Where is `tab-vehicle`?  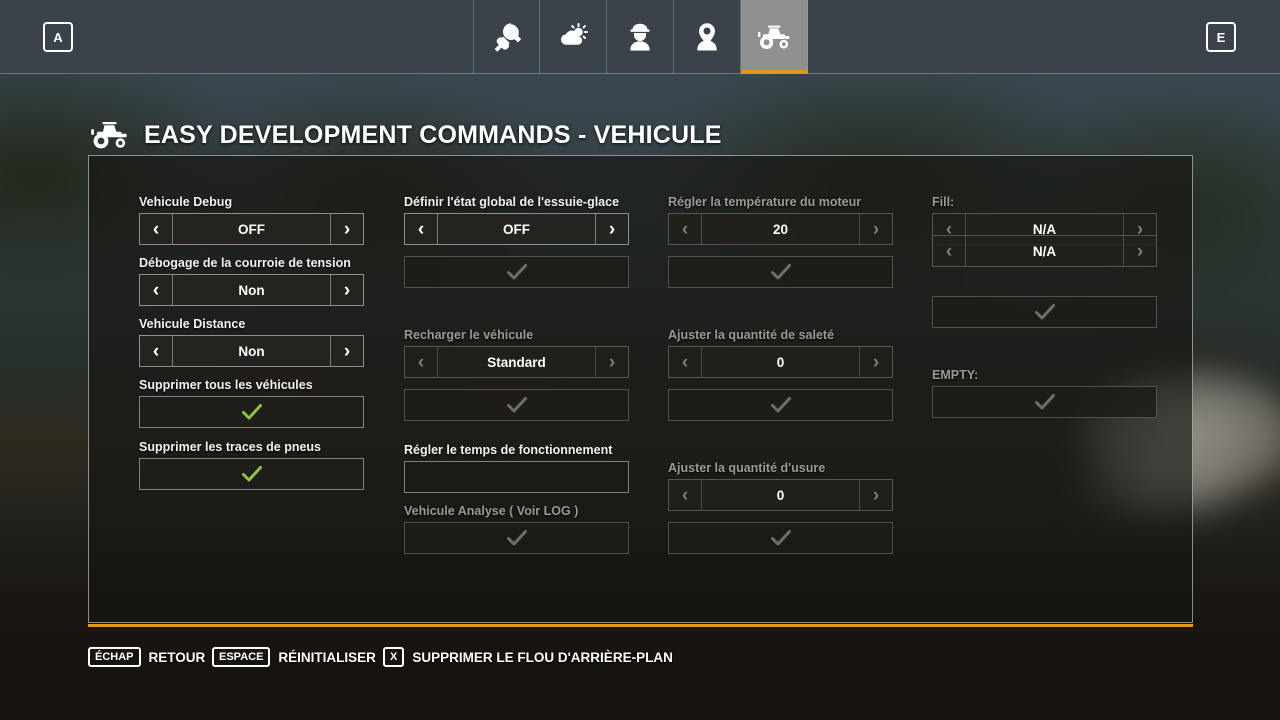
tab-vehicle is located at coordinates (774, 37).